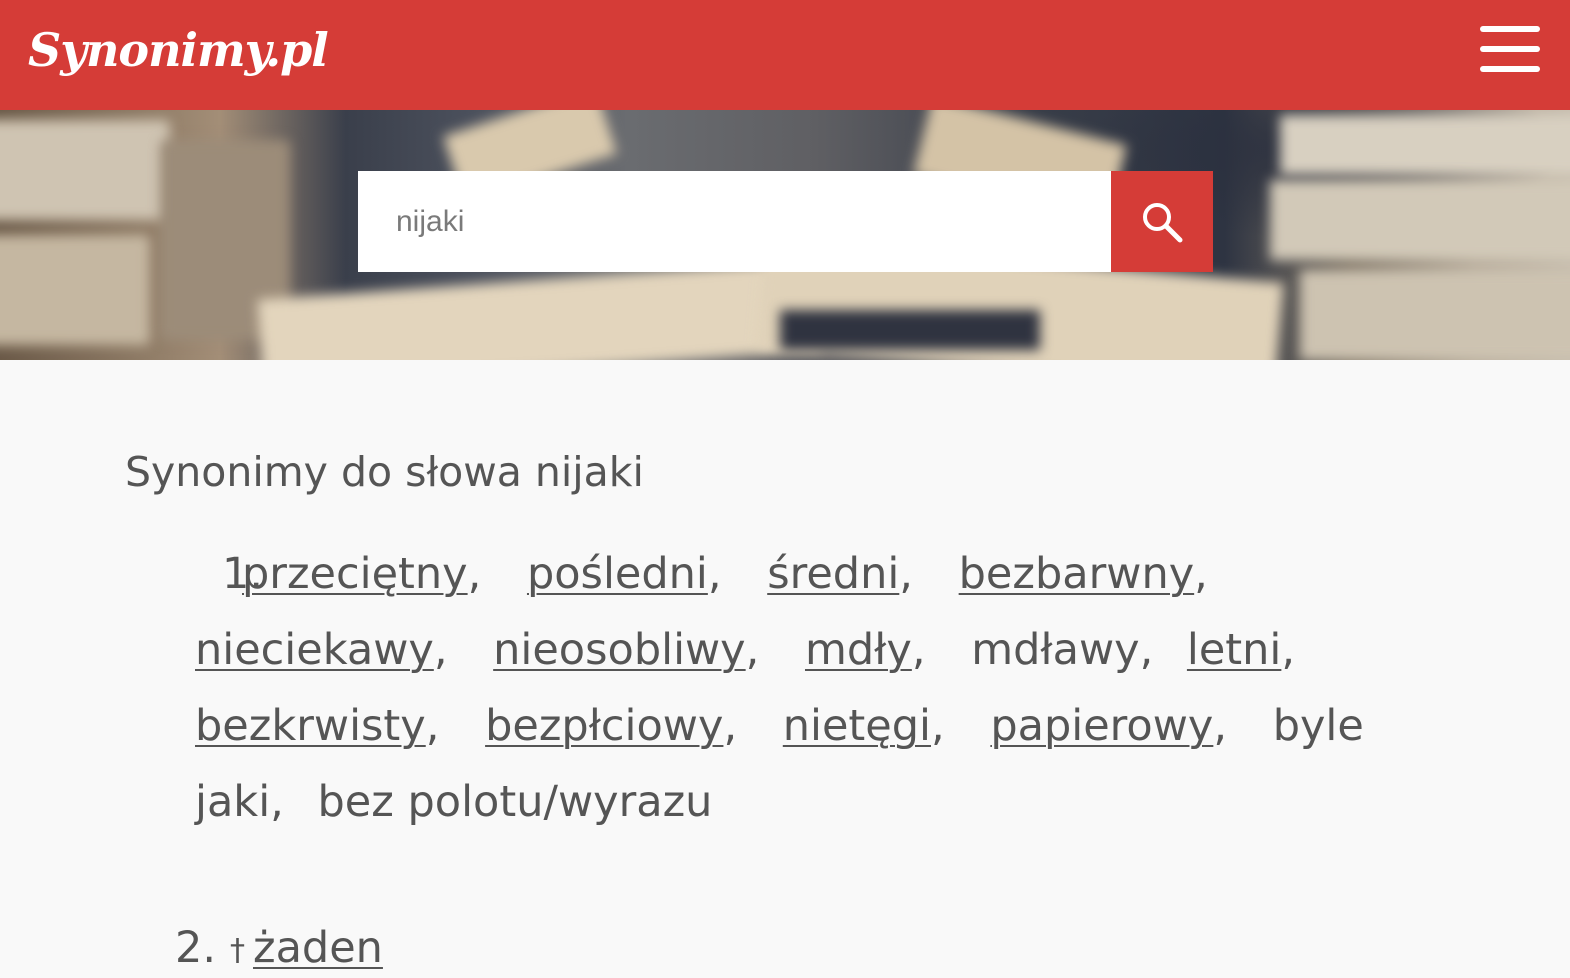  What do you see at coordinates (833, 574) in the screenshot?
I see `synonym-link: średni` at bounding box center [833, 574].